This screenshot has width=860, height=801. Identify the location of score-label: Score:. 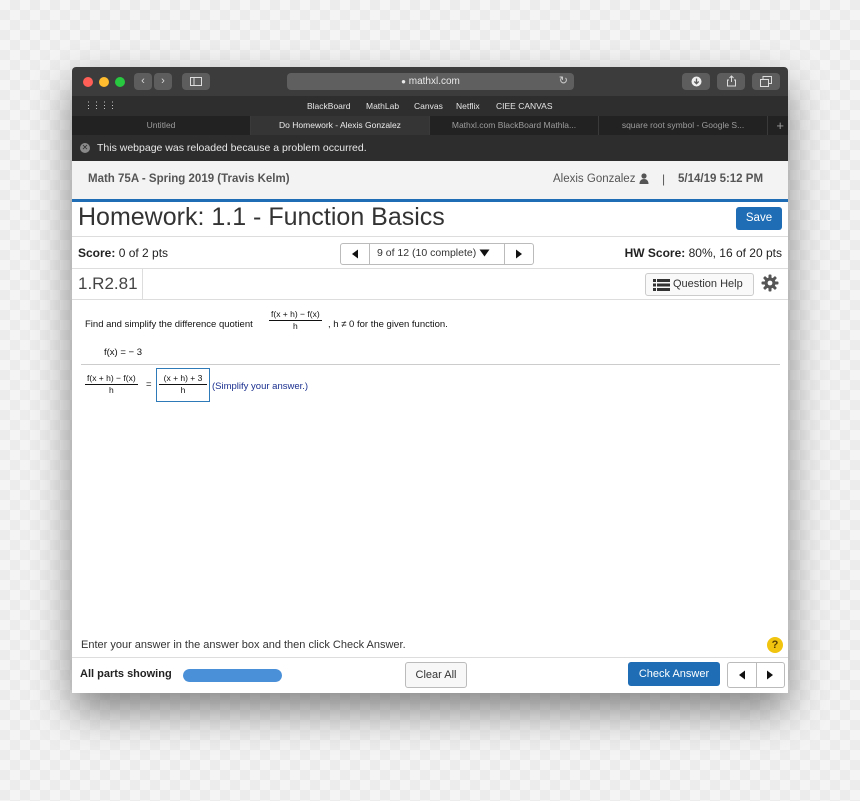
(97, 253).